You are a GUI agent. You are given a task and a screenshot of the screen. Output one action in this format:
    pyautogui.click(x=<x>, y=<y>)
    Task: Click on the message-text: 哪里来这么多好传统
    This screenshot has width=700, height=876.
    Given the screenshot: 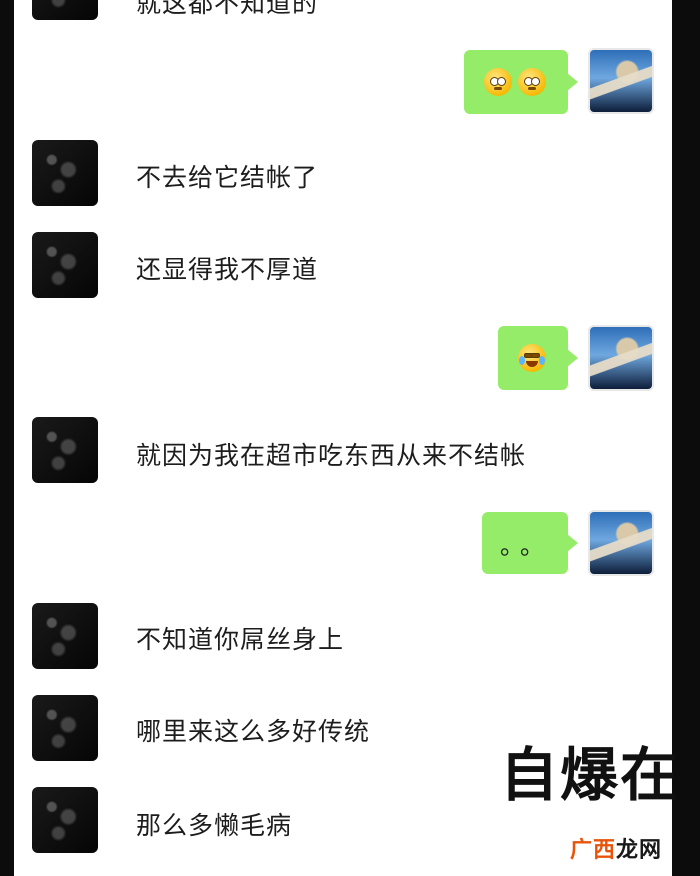 What is the action you would take?
    pyautogui.click(x=253, y=731)
    